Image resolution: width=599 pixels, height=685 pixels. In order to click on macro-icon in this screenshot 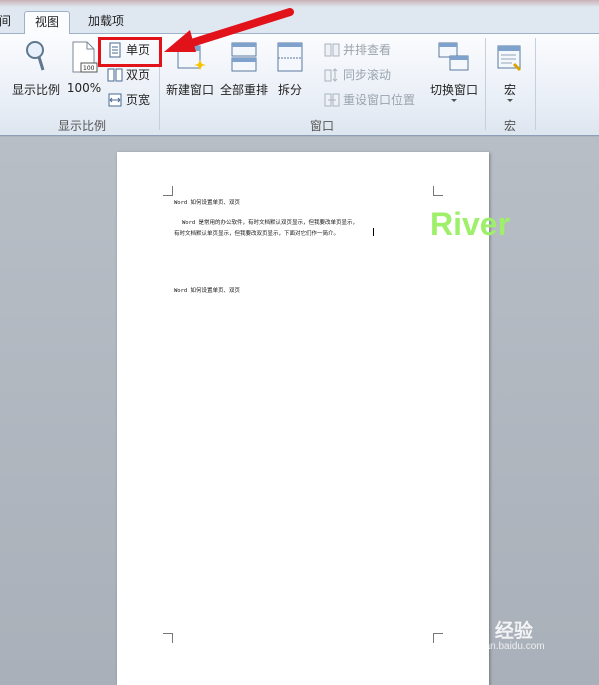, I will do `click(509, 58)`.